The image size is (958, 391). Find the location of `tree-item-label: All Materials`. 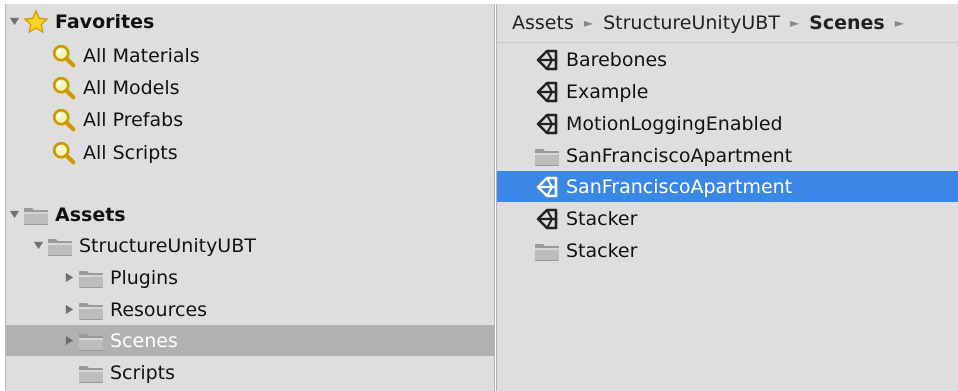

tree-item-label: All Materials is located at coordinates (141, 55).